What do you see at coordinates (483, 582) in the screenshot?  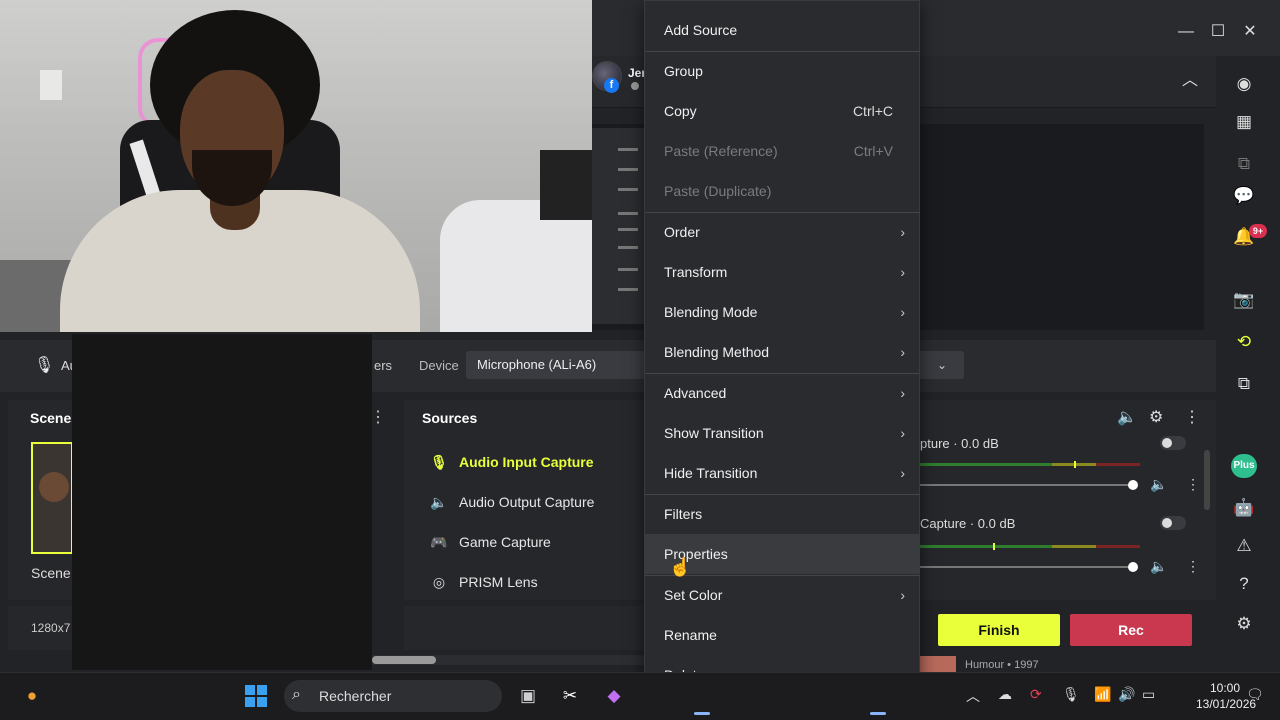 I see `source-item: ◎ PRISM Lens` at bounding box center [483, 582].